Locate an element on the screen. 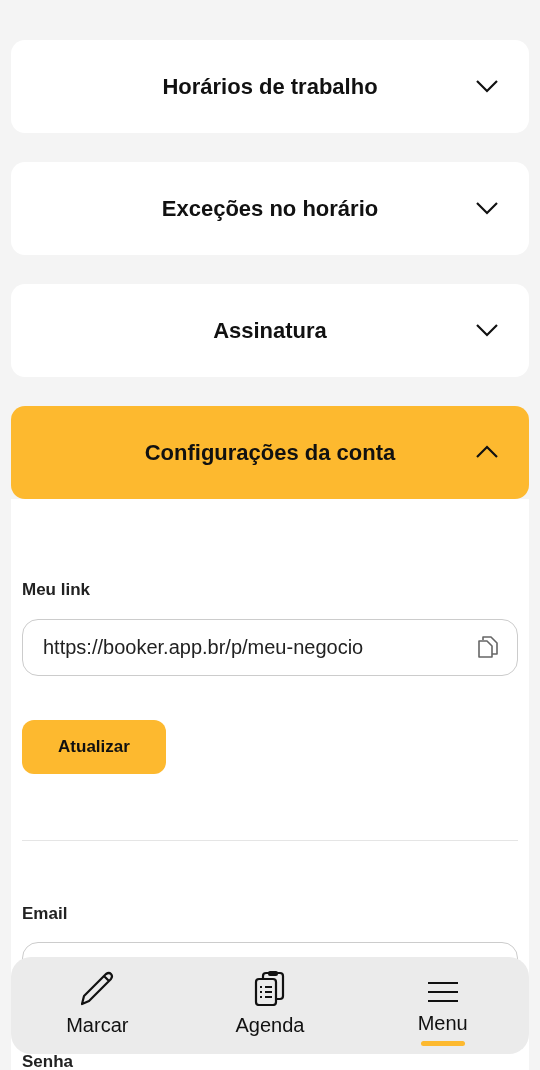  chevron-up-icon is located at coordinates (487, 451).